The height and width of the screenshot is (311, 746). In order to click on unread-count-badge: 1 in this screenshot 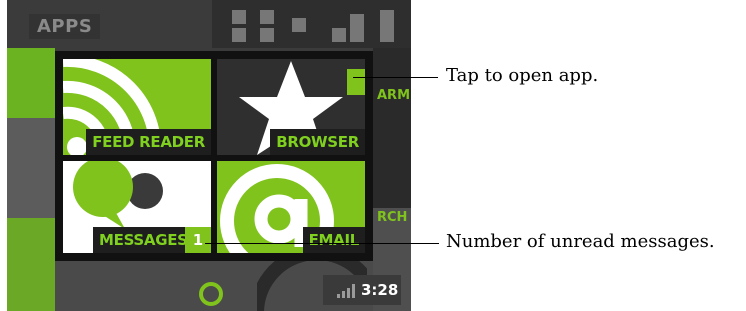, I will do `click(198, 240)`.